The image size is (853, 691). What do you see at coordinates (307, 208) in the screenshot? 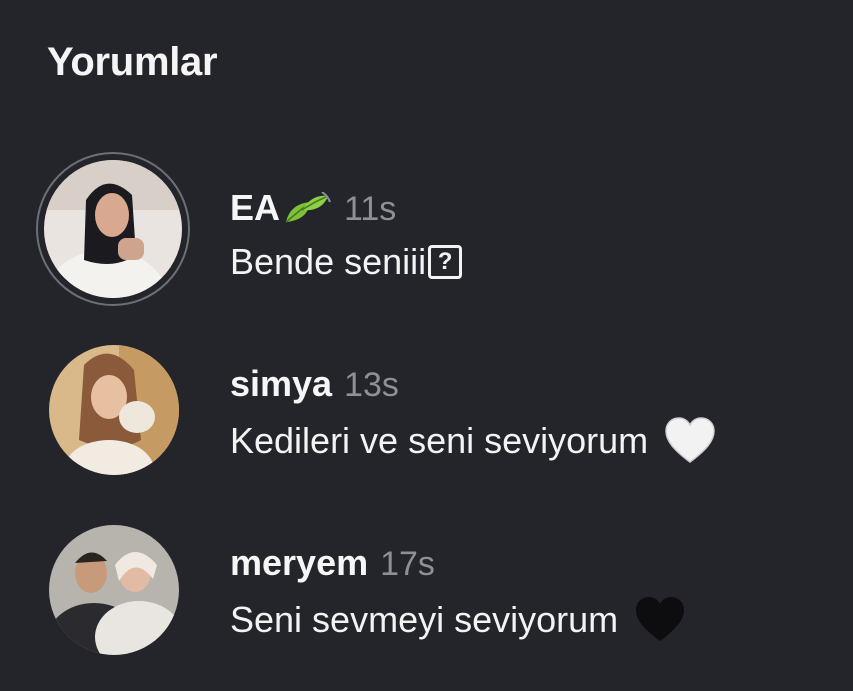
I see `leaf-icon` at bounding box center [307, 208].